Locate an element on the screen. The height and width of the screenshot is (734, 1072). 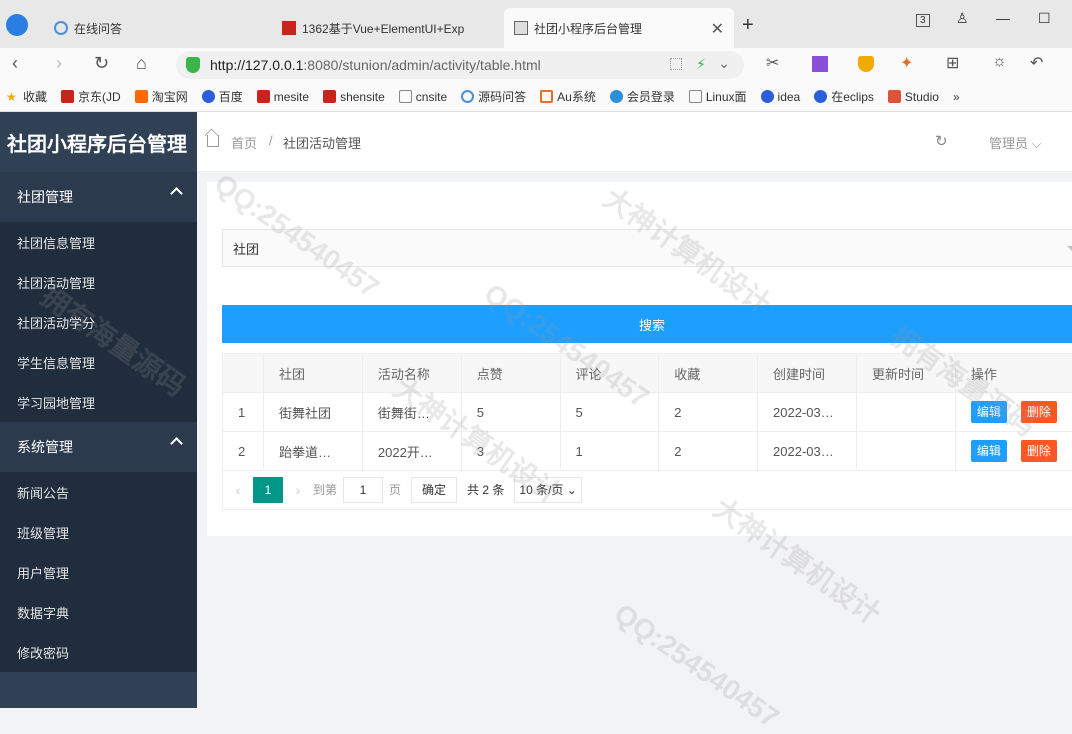
menu-item-learning: 学习园地管理 is located at coordinates (98, 402).